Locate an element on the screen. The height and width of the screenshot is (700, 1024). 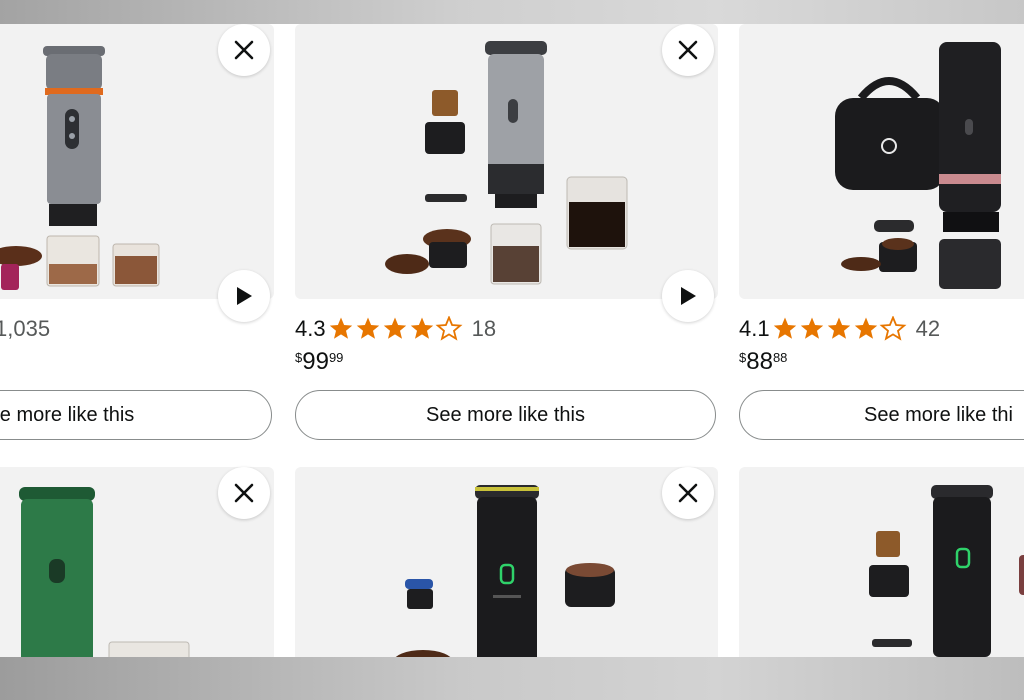
see-more-like-this-button: See more like this is located at coordinates (505, 415).